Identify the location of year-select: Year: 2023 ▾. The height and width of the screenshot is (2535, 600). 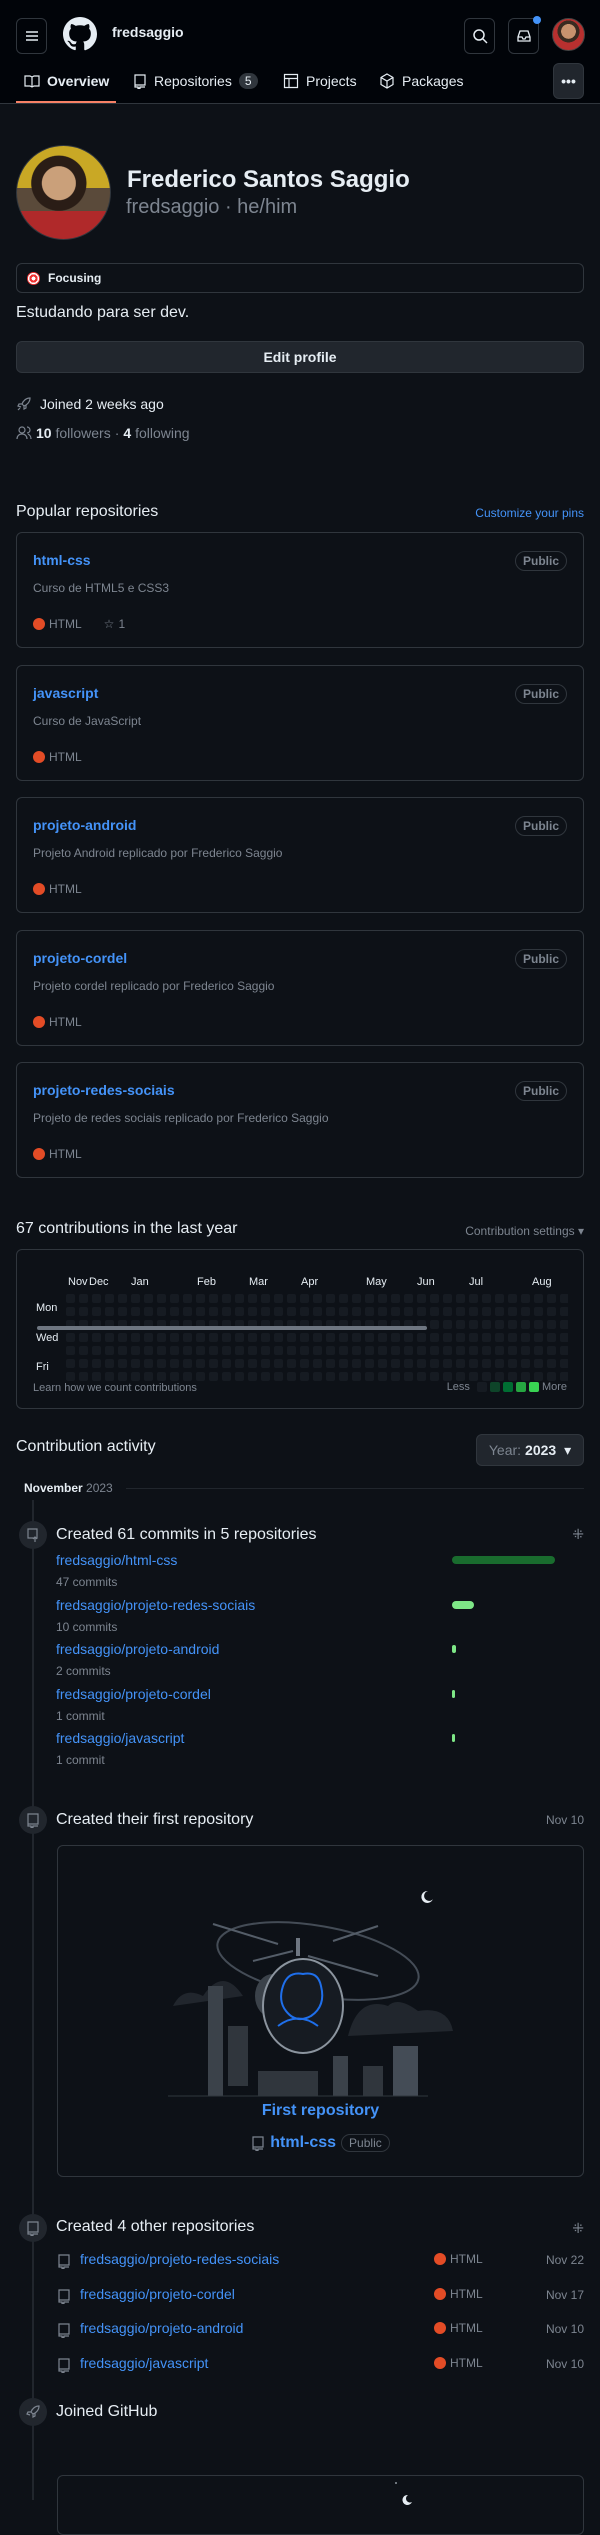
(530, 1450).